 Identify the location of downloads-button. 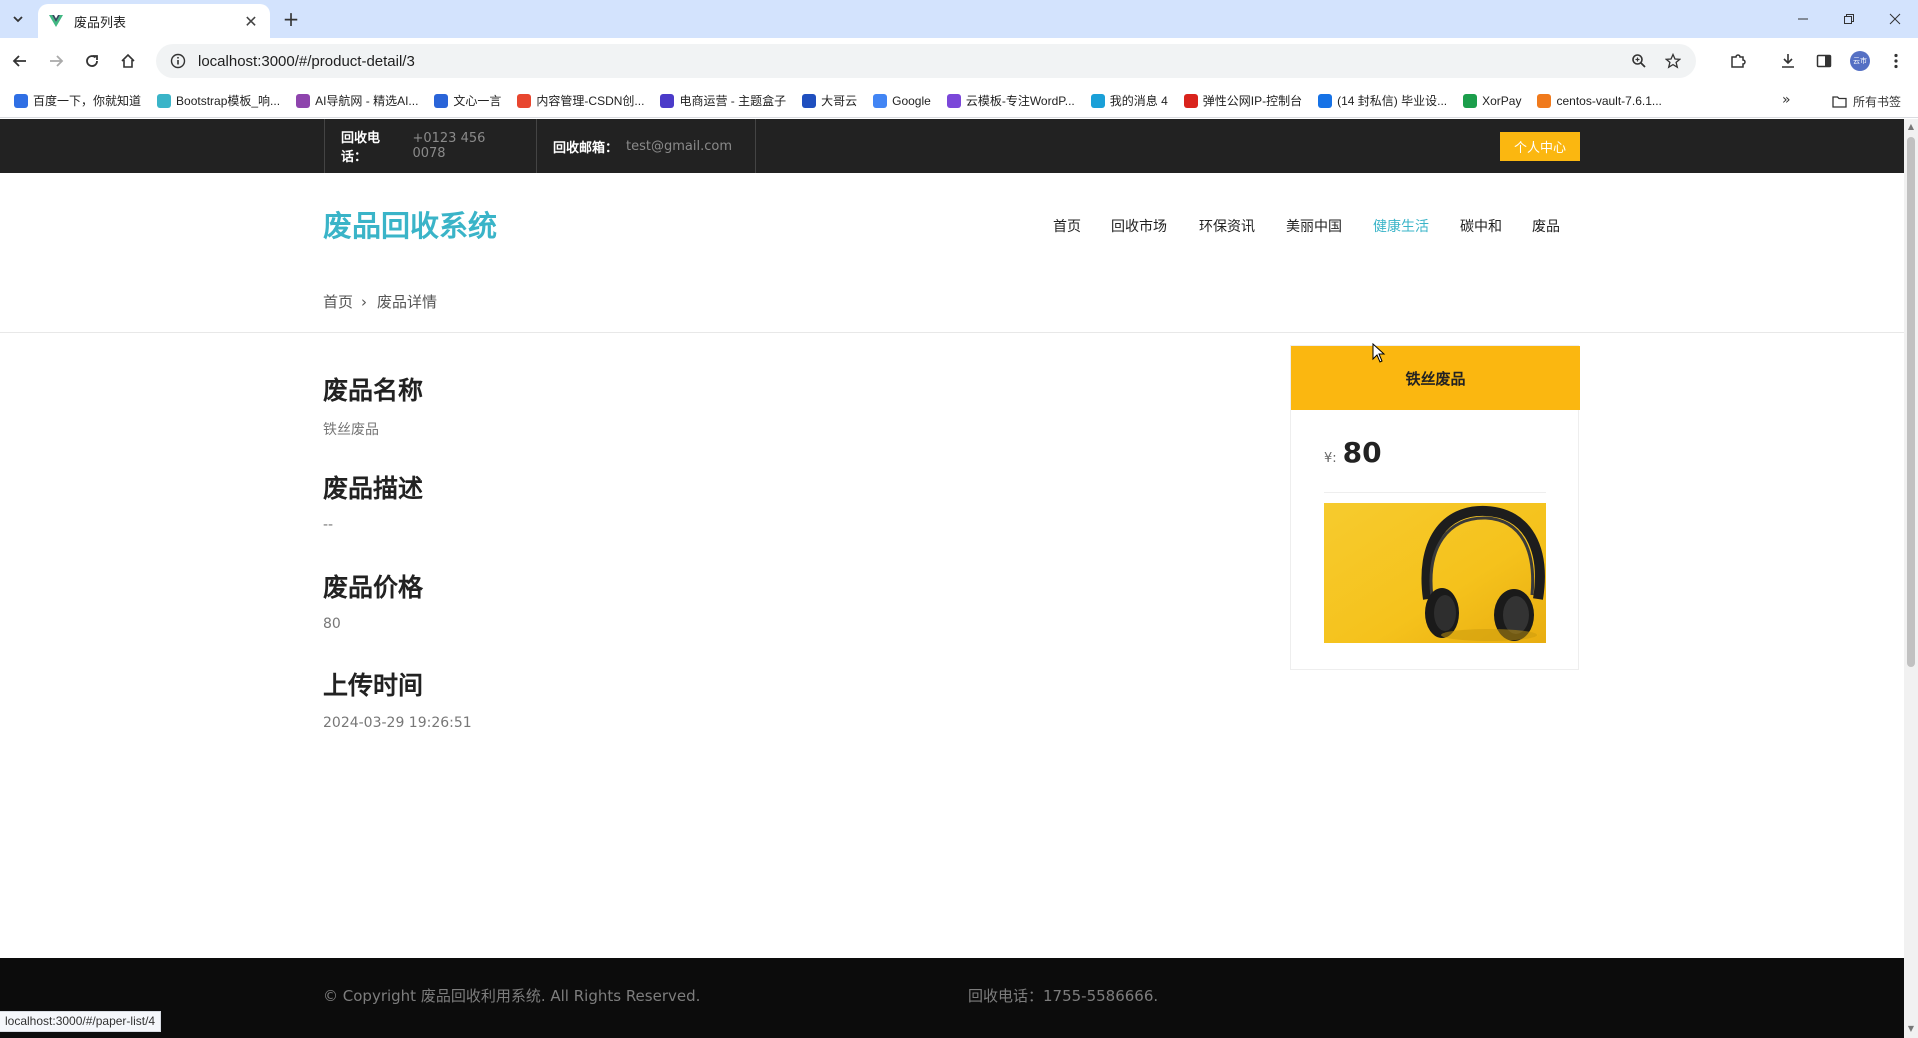
(1788, 61).